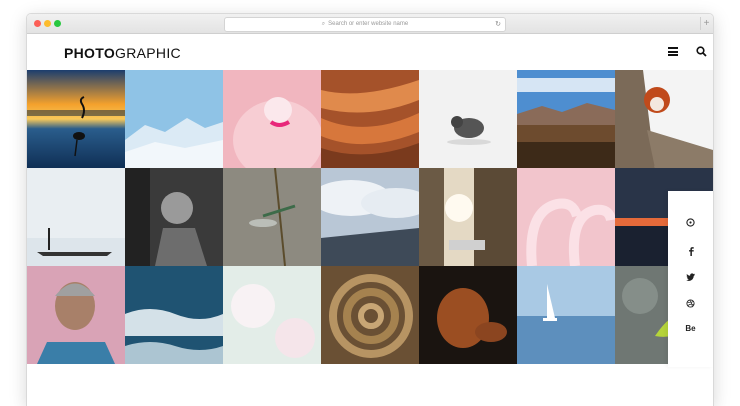 The width and height of the screenshot is (740, 406). I want to click on photo-sunset-flamingo-silhouette, so click(76, 119).